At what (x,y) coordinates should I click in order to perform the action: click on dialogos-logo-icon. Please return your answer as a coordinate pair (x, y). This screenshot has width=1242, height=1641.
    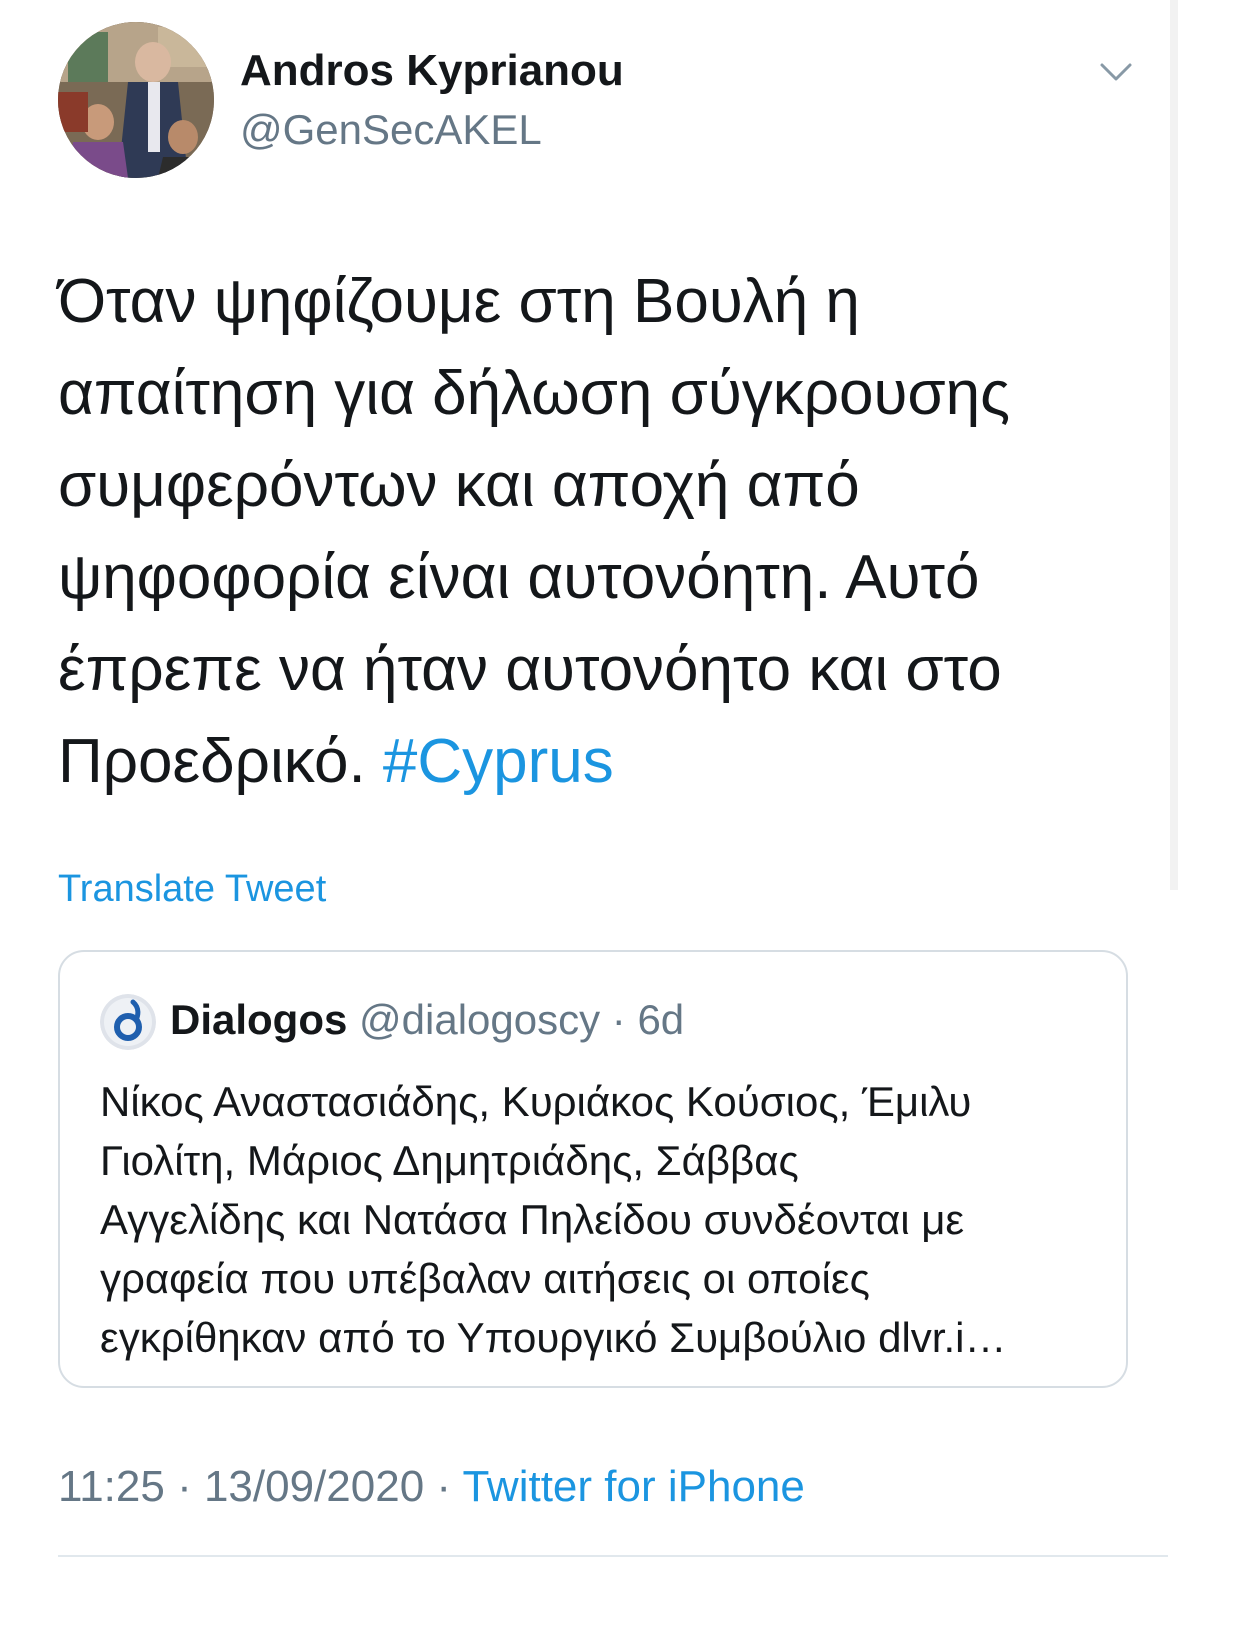
    Looking at the image, I should click on (128, 1022).